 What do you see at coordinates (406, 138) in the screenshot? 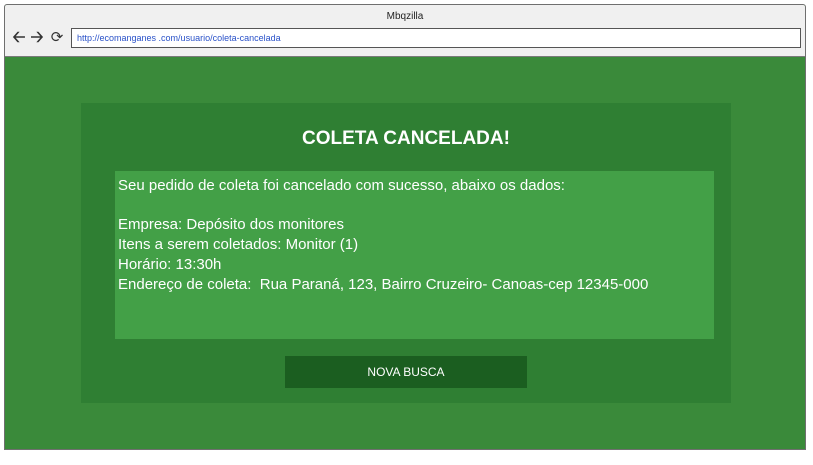
I see `page-title: COLETA CANCELADA!` at bounding box center [406, 138].